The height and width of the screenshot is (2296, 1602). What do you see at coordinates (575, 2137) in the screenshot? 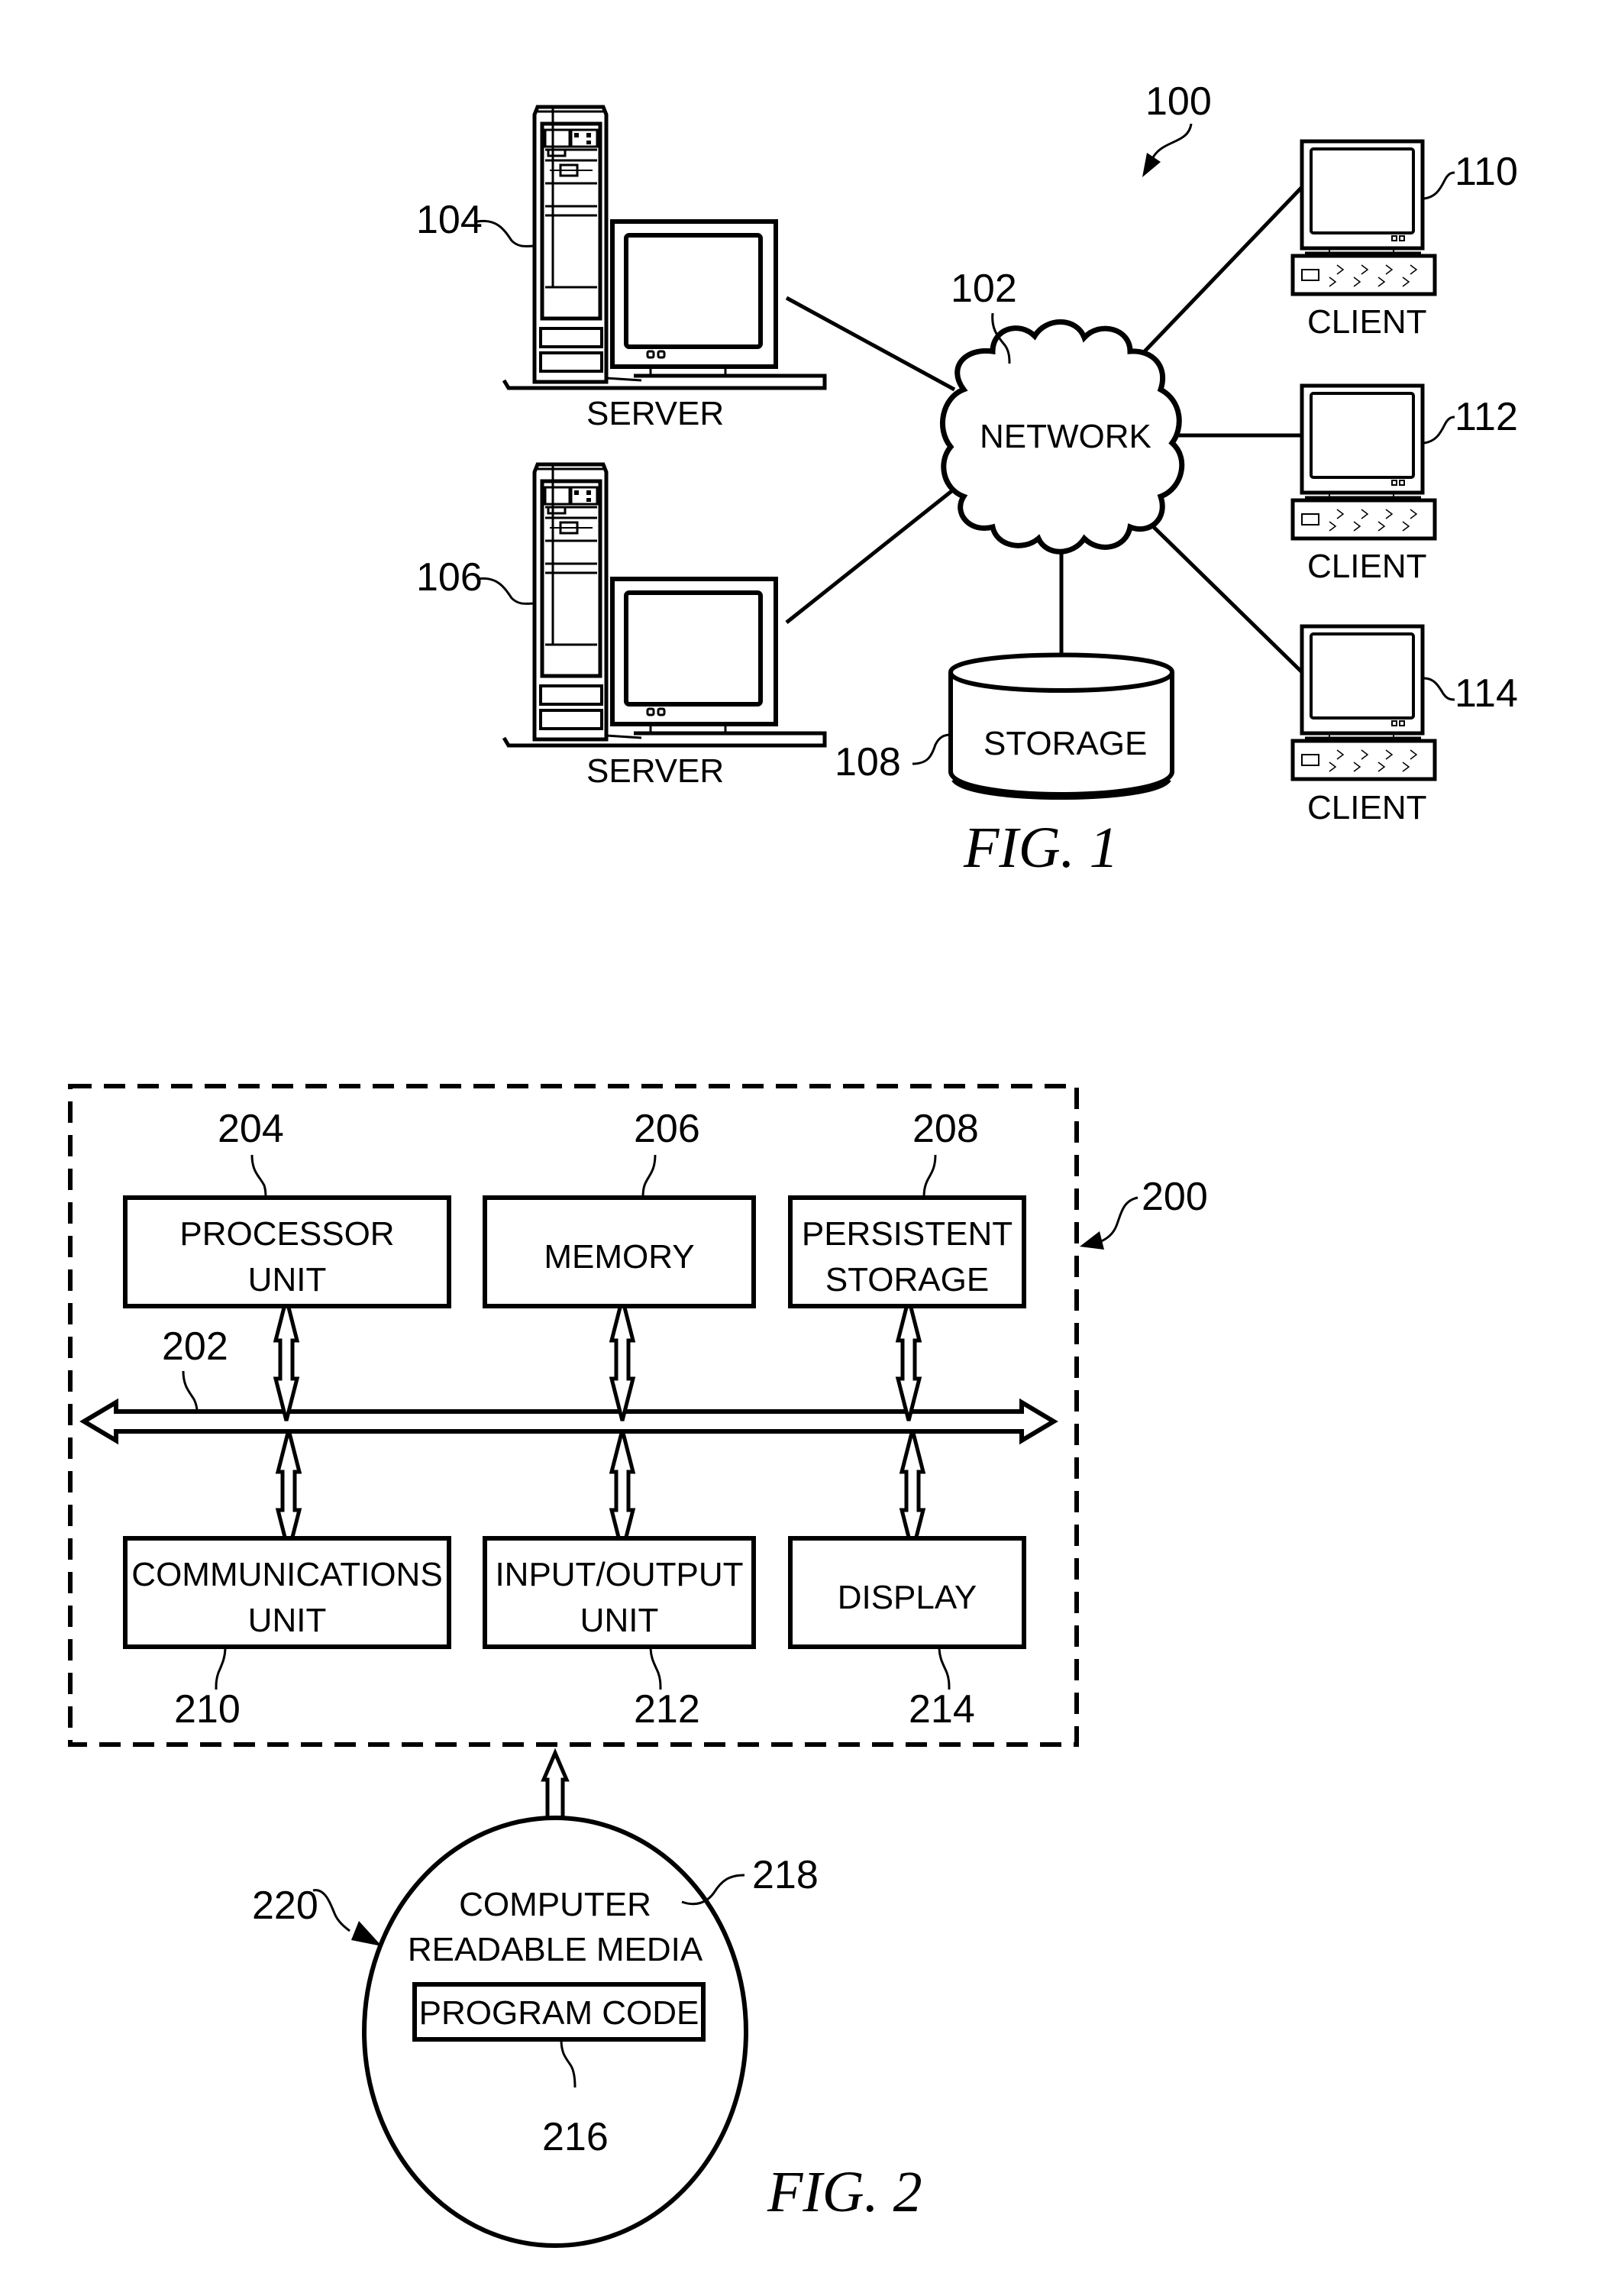
I see `program-code-ref-label: 216` at bounding box center [575, 2137].